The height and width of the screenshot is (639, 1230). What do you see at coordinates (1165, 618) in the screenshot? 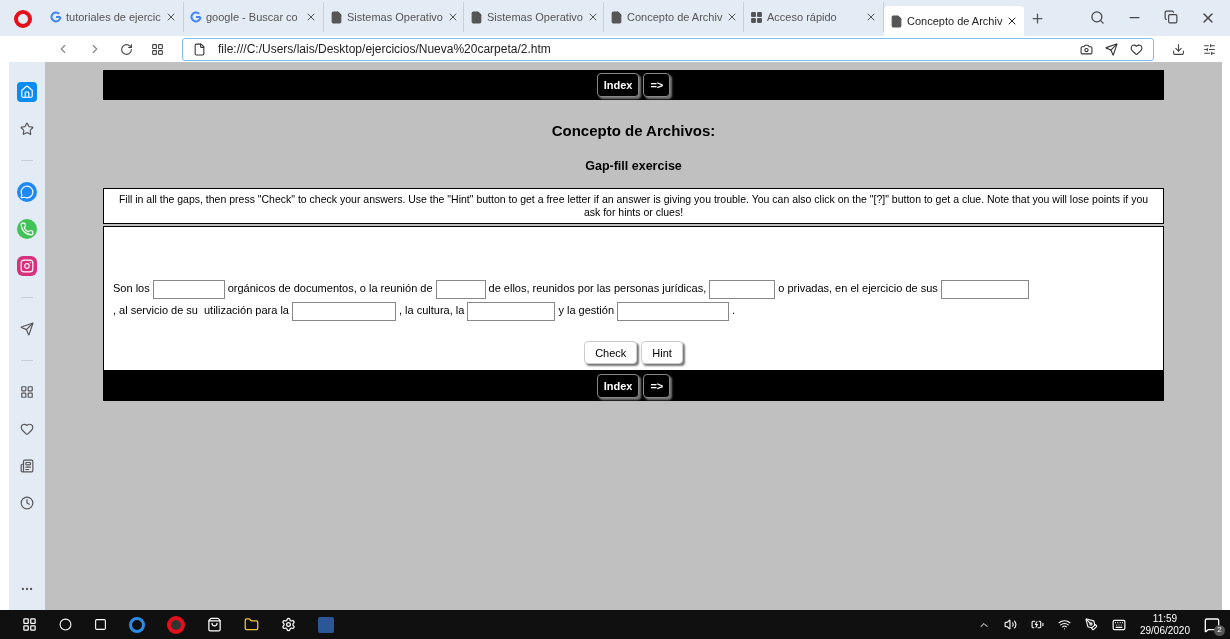
I see `clock-time: 11:59` at bounding box center [1165, 618].